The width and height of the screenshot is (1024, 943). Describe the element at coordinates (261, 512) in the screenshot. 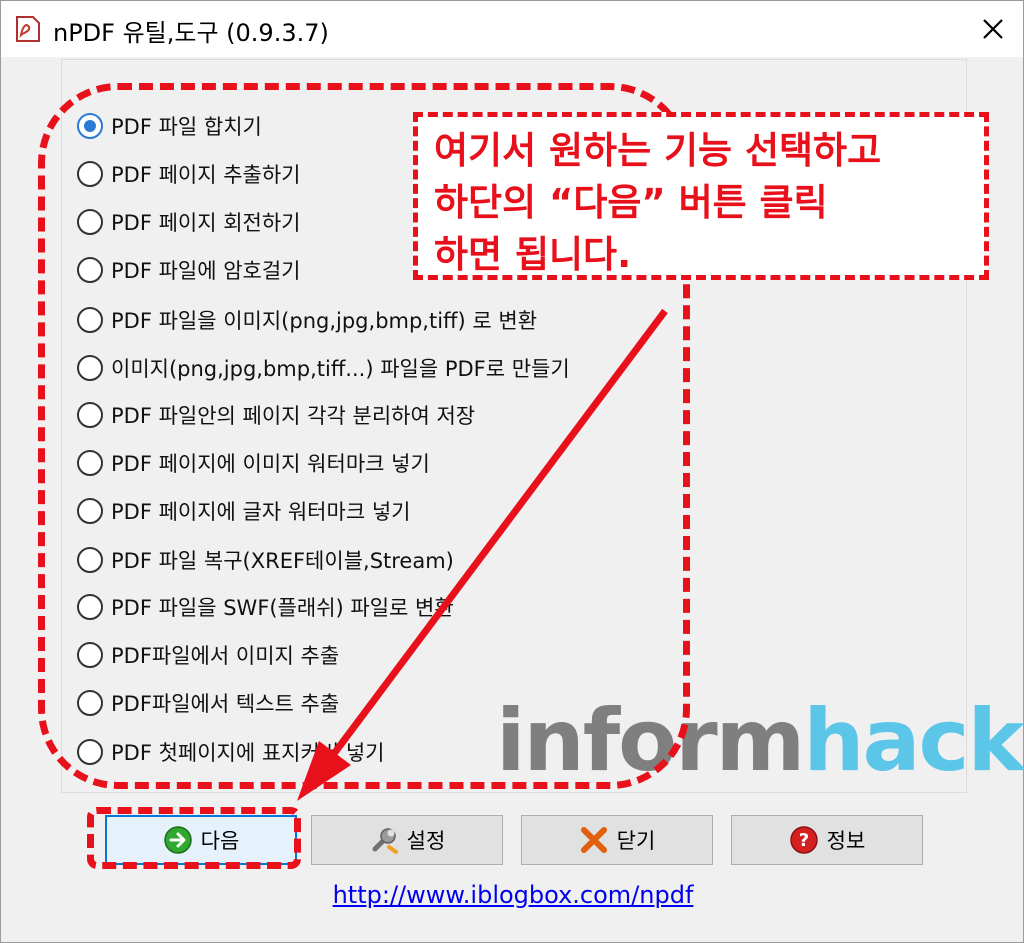

I see `option-label: PDF 페이지에 글자 워터마크 넣기` at that location.